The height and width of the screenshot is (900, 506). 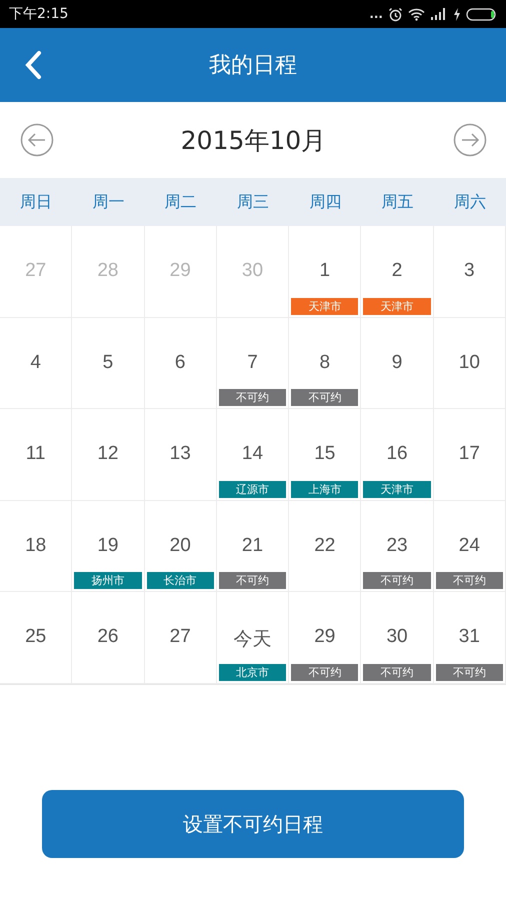 I want to click on day-cell: 23 不可约, so click(x=397, y=546).